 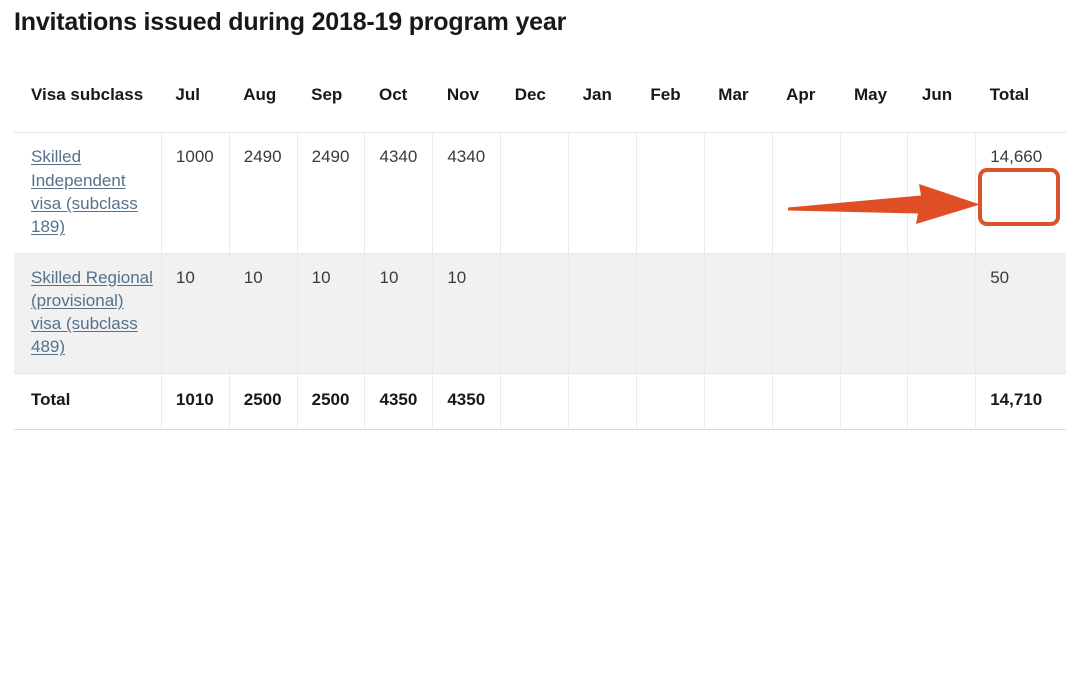 I want to click on cell-total-jun, so click(x=942, y=401).